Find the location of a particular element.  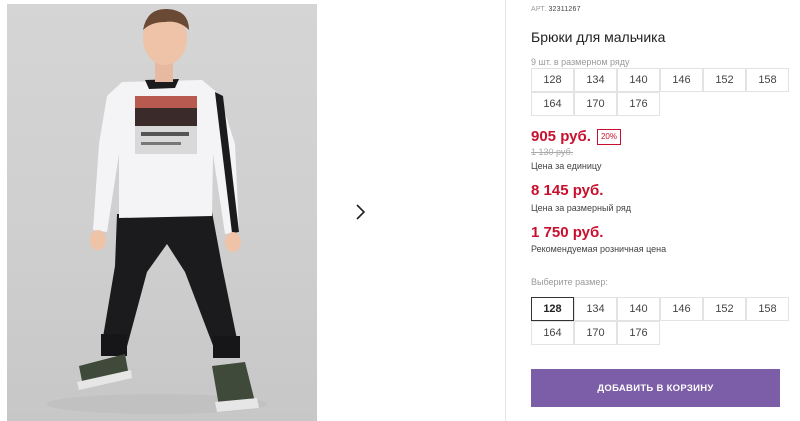

unit-price-row: 905 руб. 20% is located at coordinates (576, 136).